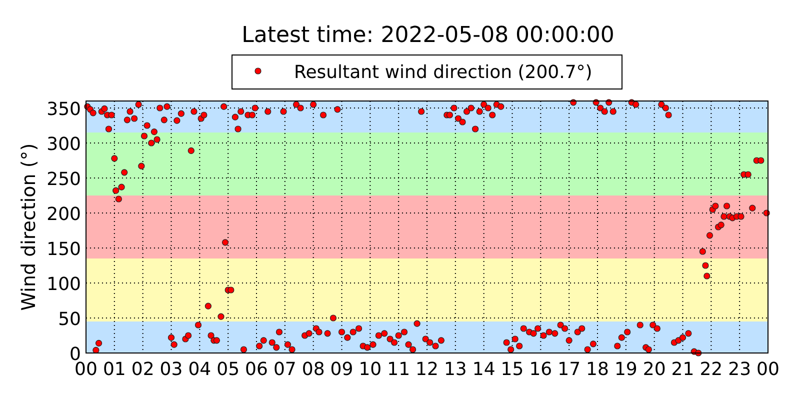 The width and height of the screenshot is (800, 400). What do you see at coordinates (29, 227) in the screenshot?
I see `y-axis-label: Wind direction (°)` at bounding box center [29, 227].